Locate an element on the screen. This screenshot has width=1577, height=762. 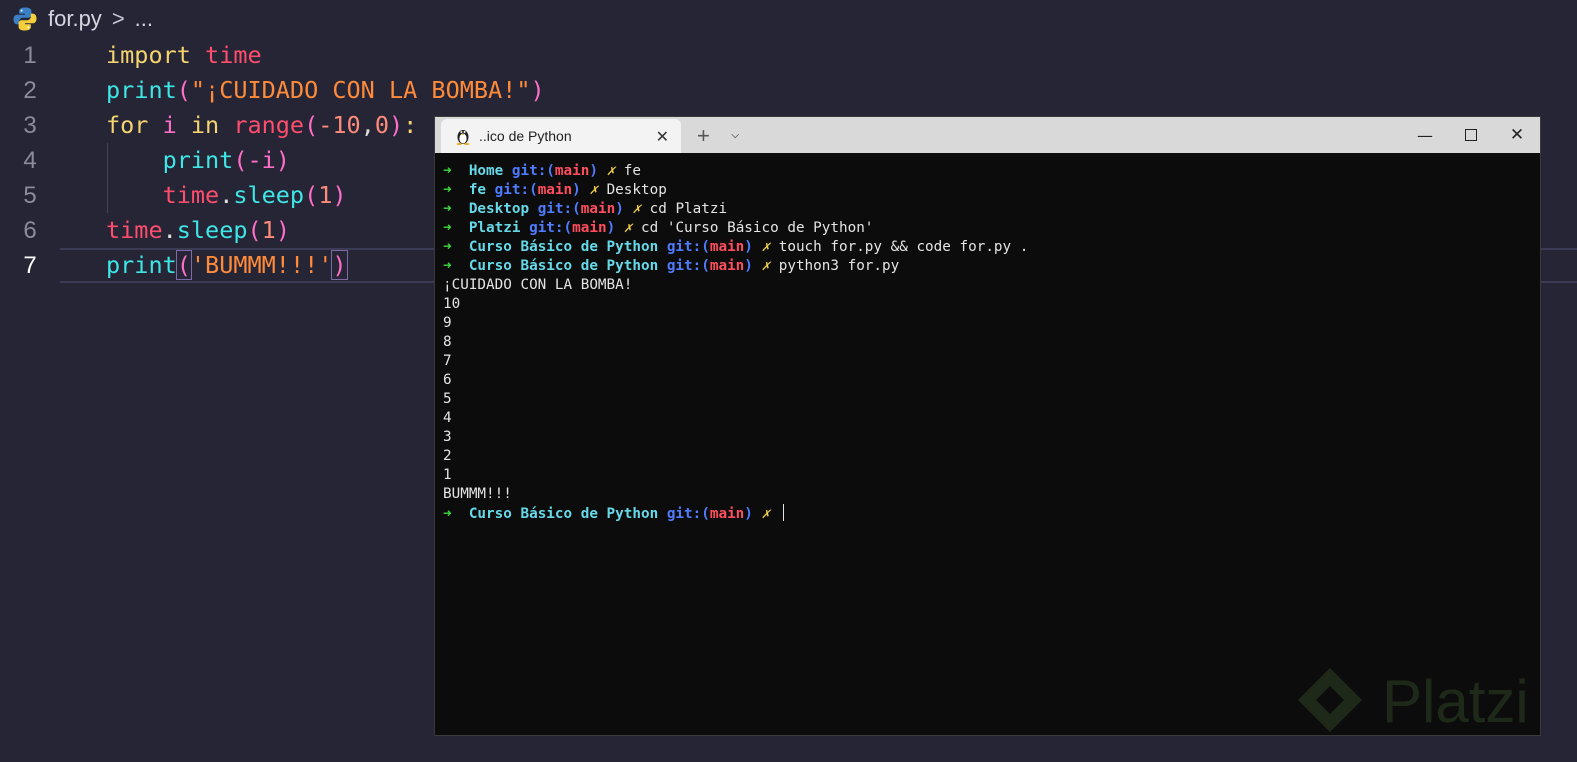
close-window-button: ✕ is located at coordinates (1517, 135).